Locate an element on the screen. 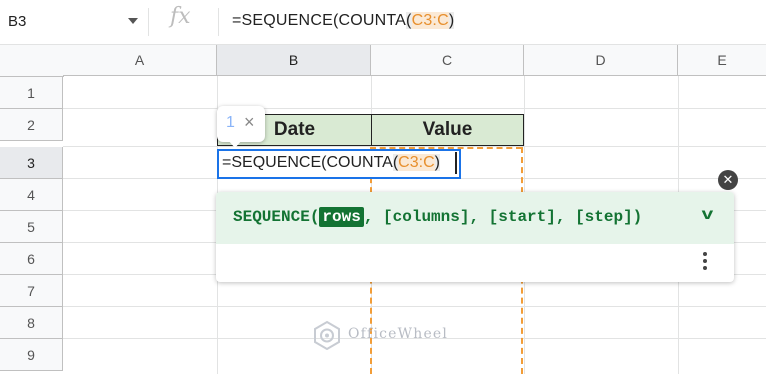 This screenshot has height=374, width=766. fx-icon: fx is located at coordinates (180, 16).